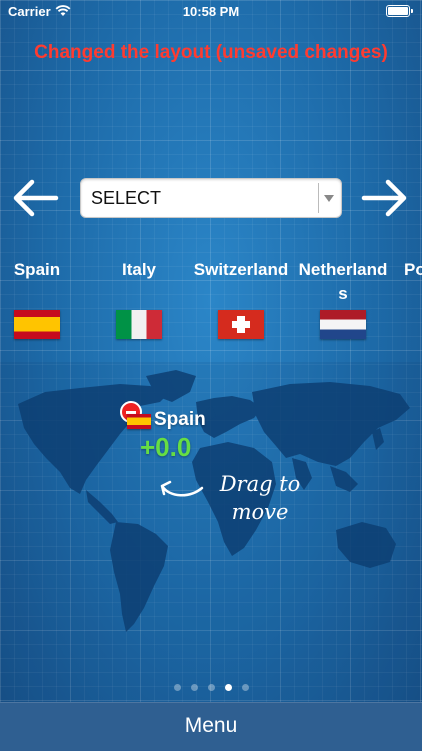 This screenshot has width=422, height=751. Describe the element at coordinates (211, 52) in the screenshot. I see `unsaved-changes-banner: Changed the layout (unsaved changes)` at that location.